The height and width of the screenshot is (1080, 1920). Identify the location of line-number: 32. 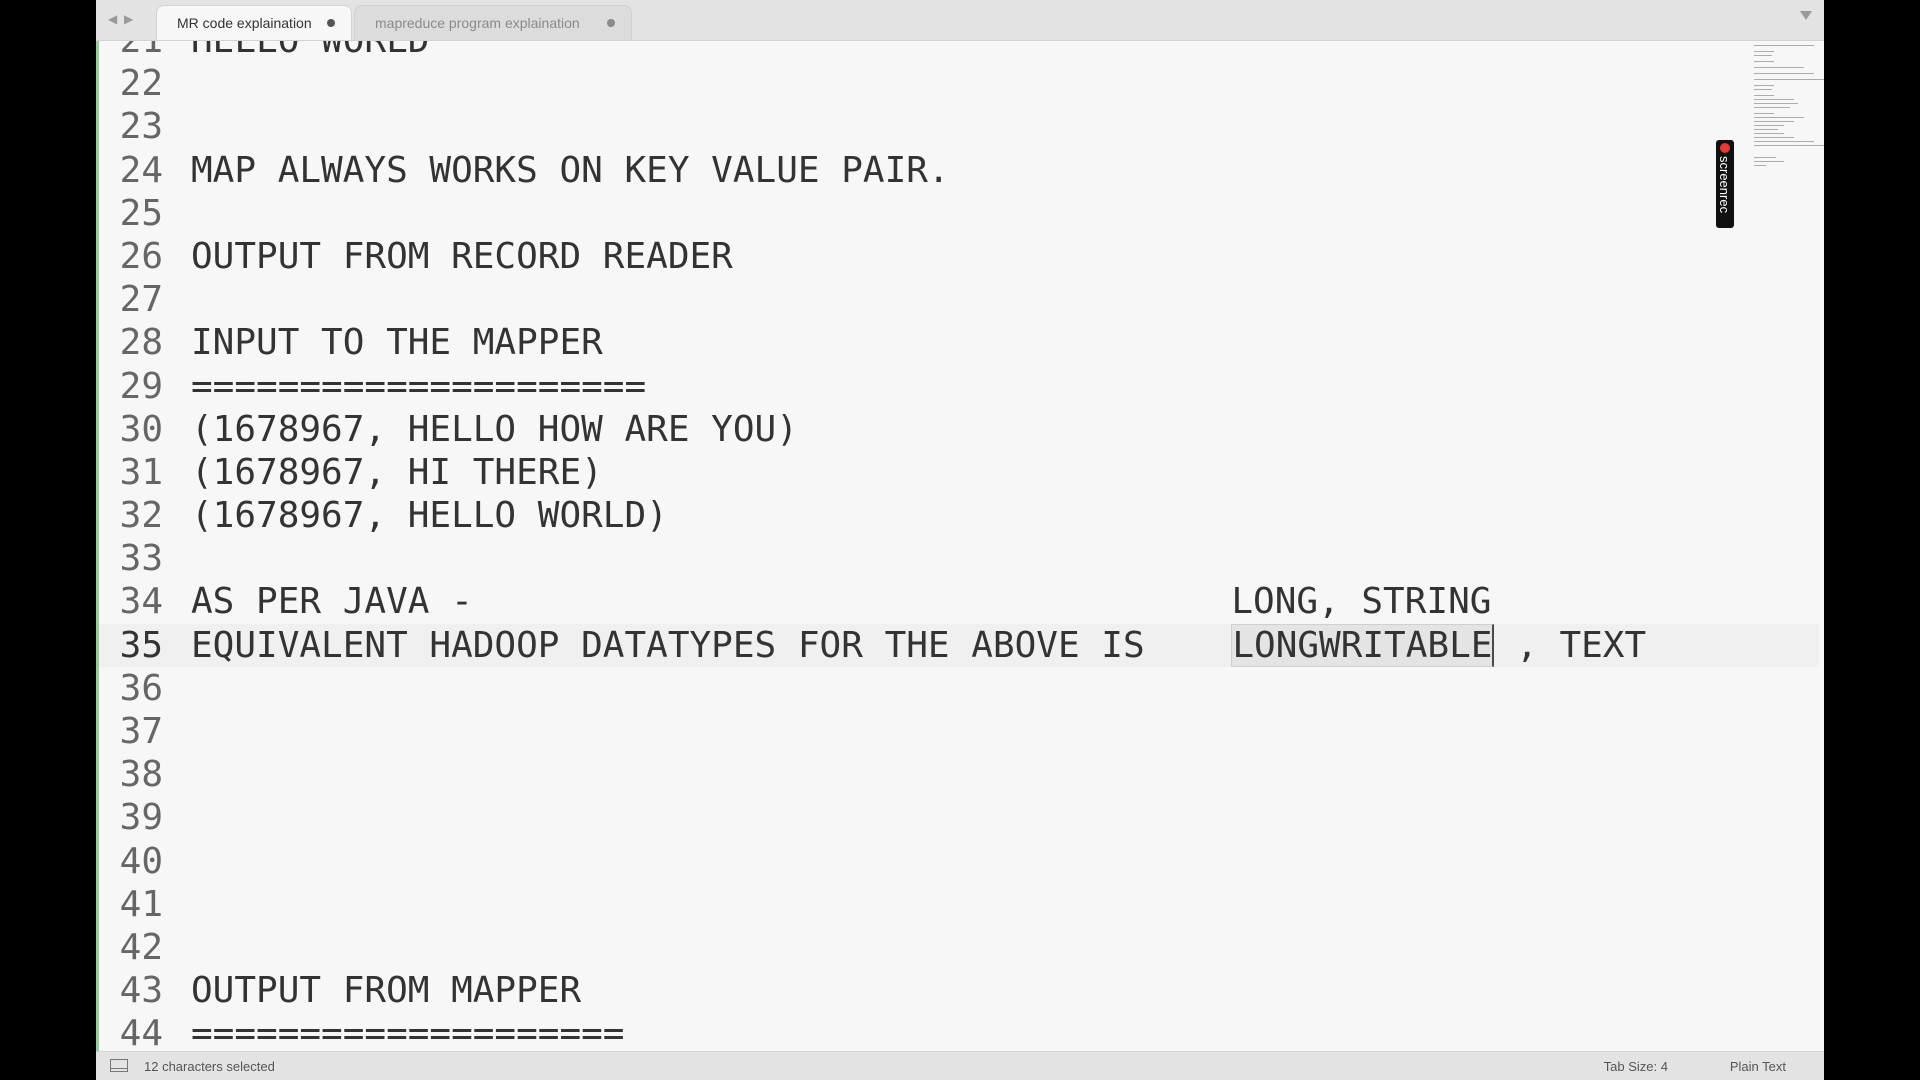
(141, 516).